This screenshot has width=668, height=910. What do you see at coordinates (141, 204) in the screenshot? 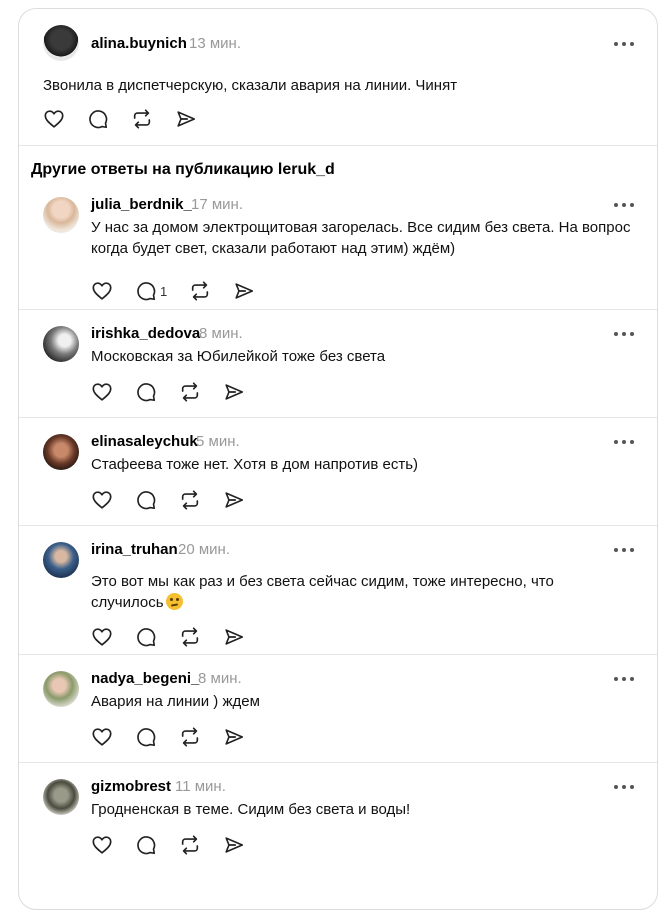
I see `username: julia_berdnik_` at bounding box center [141, 204].